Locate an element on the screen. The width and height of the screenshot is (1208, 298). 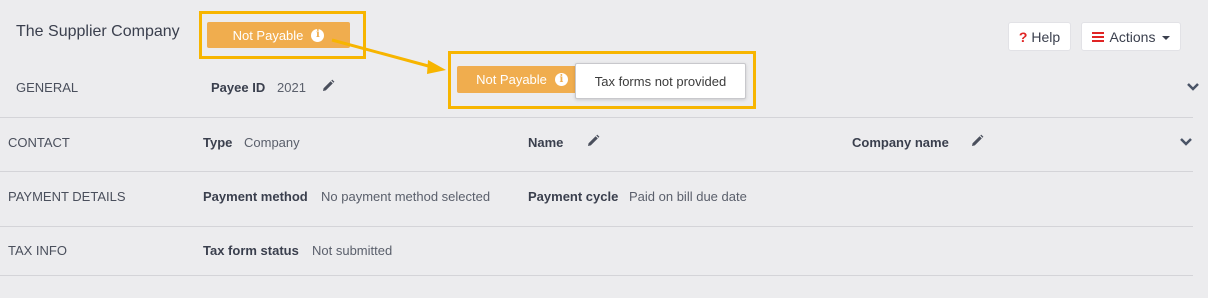
payment-method-value: No payment method selected is located at coordinates (406, 196).